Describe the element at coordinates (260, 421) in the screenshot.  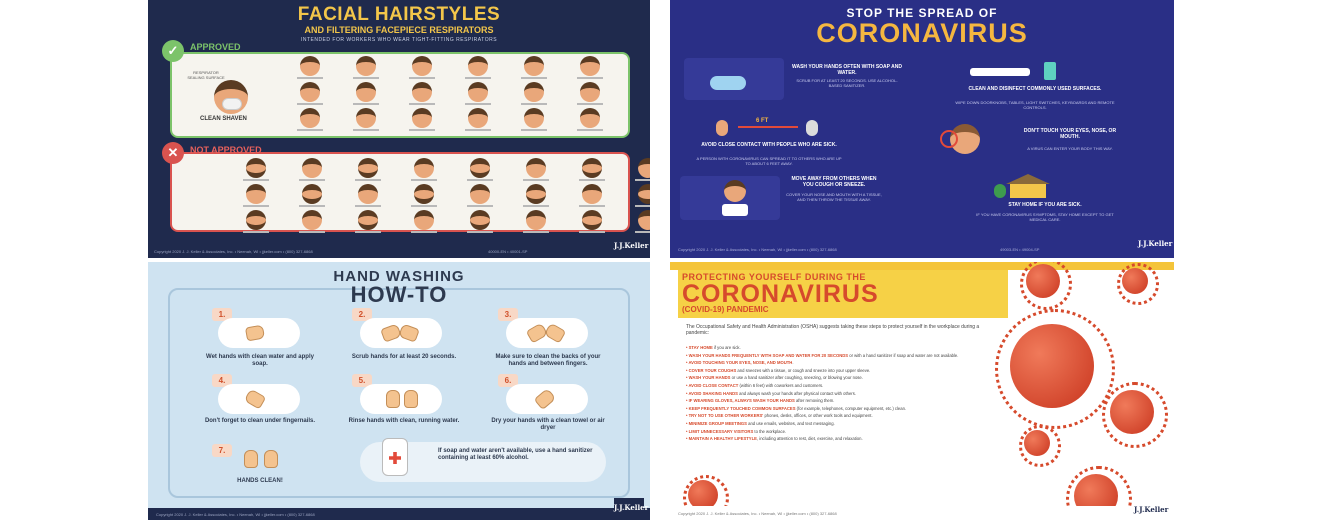
I see `step-text: Don't forget to clean under fingernails.` at that location.